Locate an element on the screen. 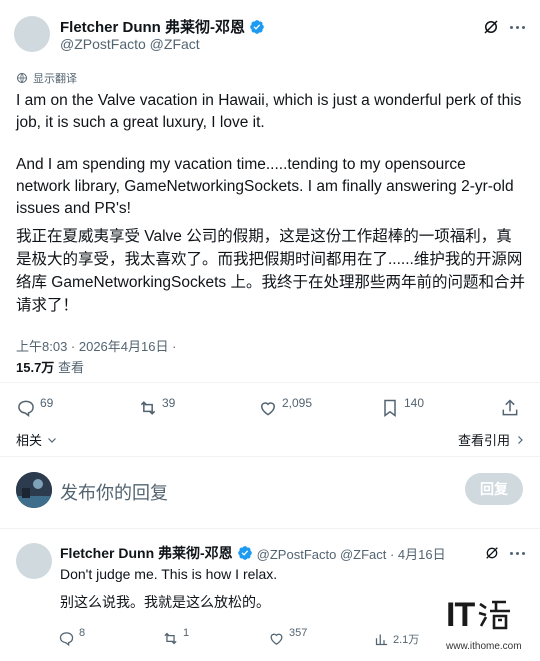 The image size is (540, 661). reply-action: 8 is located at coordinates (72, 637).